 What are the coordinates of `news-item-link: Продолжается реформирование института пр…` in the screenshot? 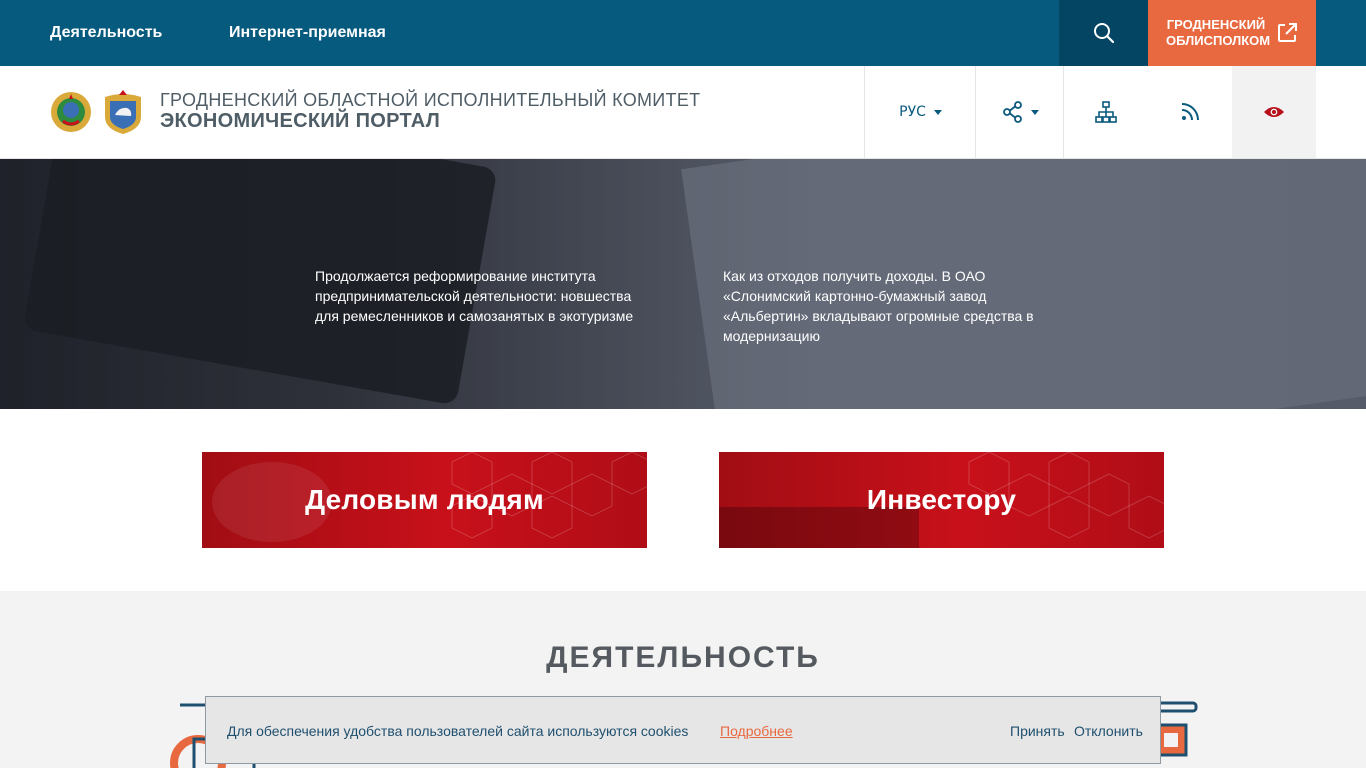 It's located at (485, 296).